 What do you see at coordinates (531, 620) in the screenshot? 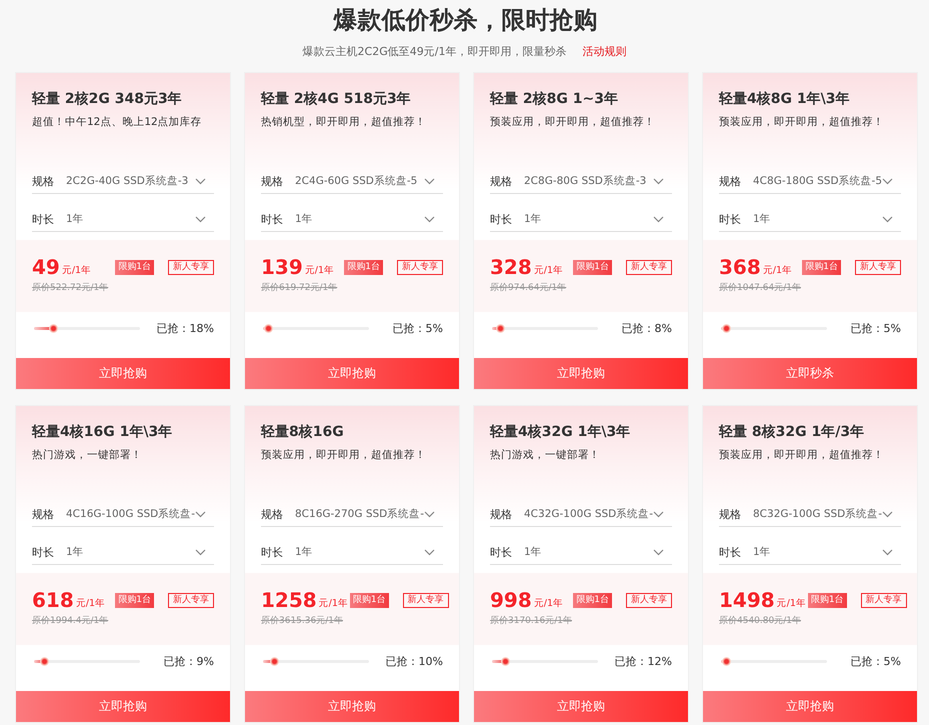
I see `original-price: 原价3170.16元/1年` at bounding box center [531, 620].